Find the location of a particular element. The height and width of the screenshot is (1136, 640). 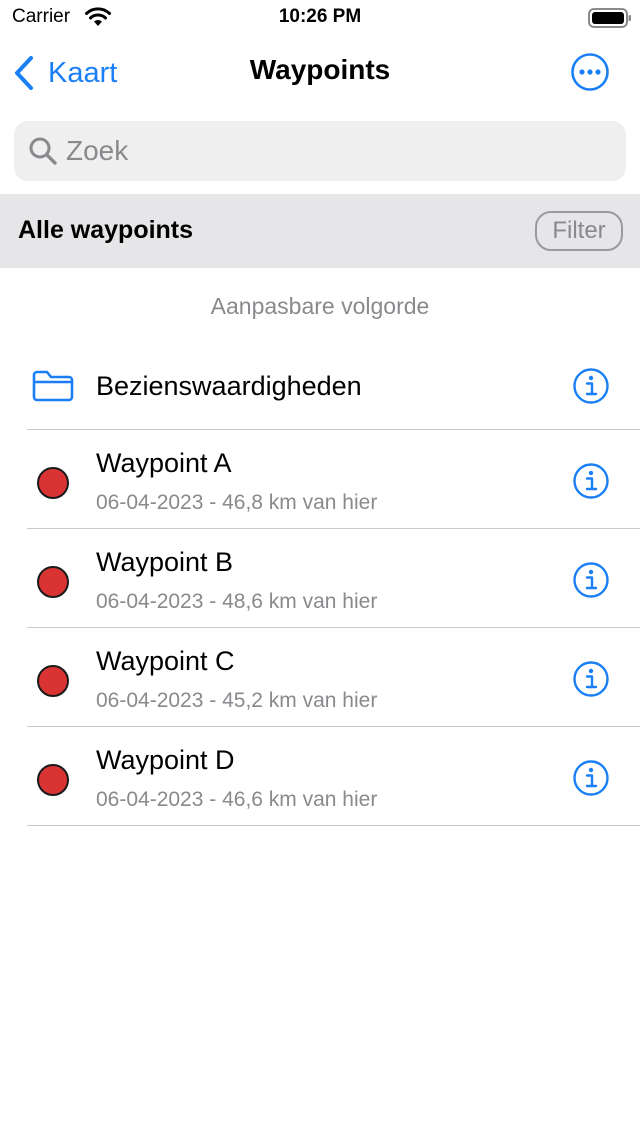

page-title: Waypoints is located at coordinates (320, 69).